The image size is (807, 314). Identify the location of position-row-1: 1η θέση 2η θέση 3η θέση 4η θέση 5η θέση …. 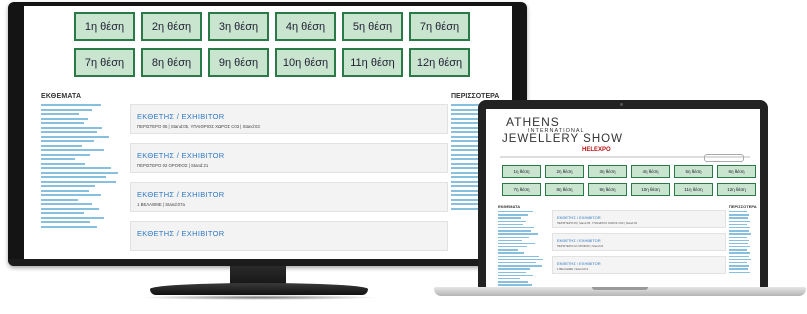
(281, 26).